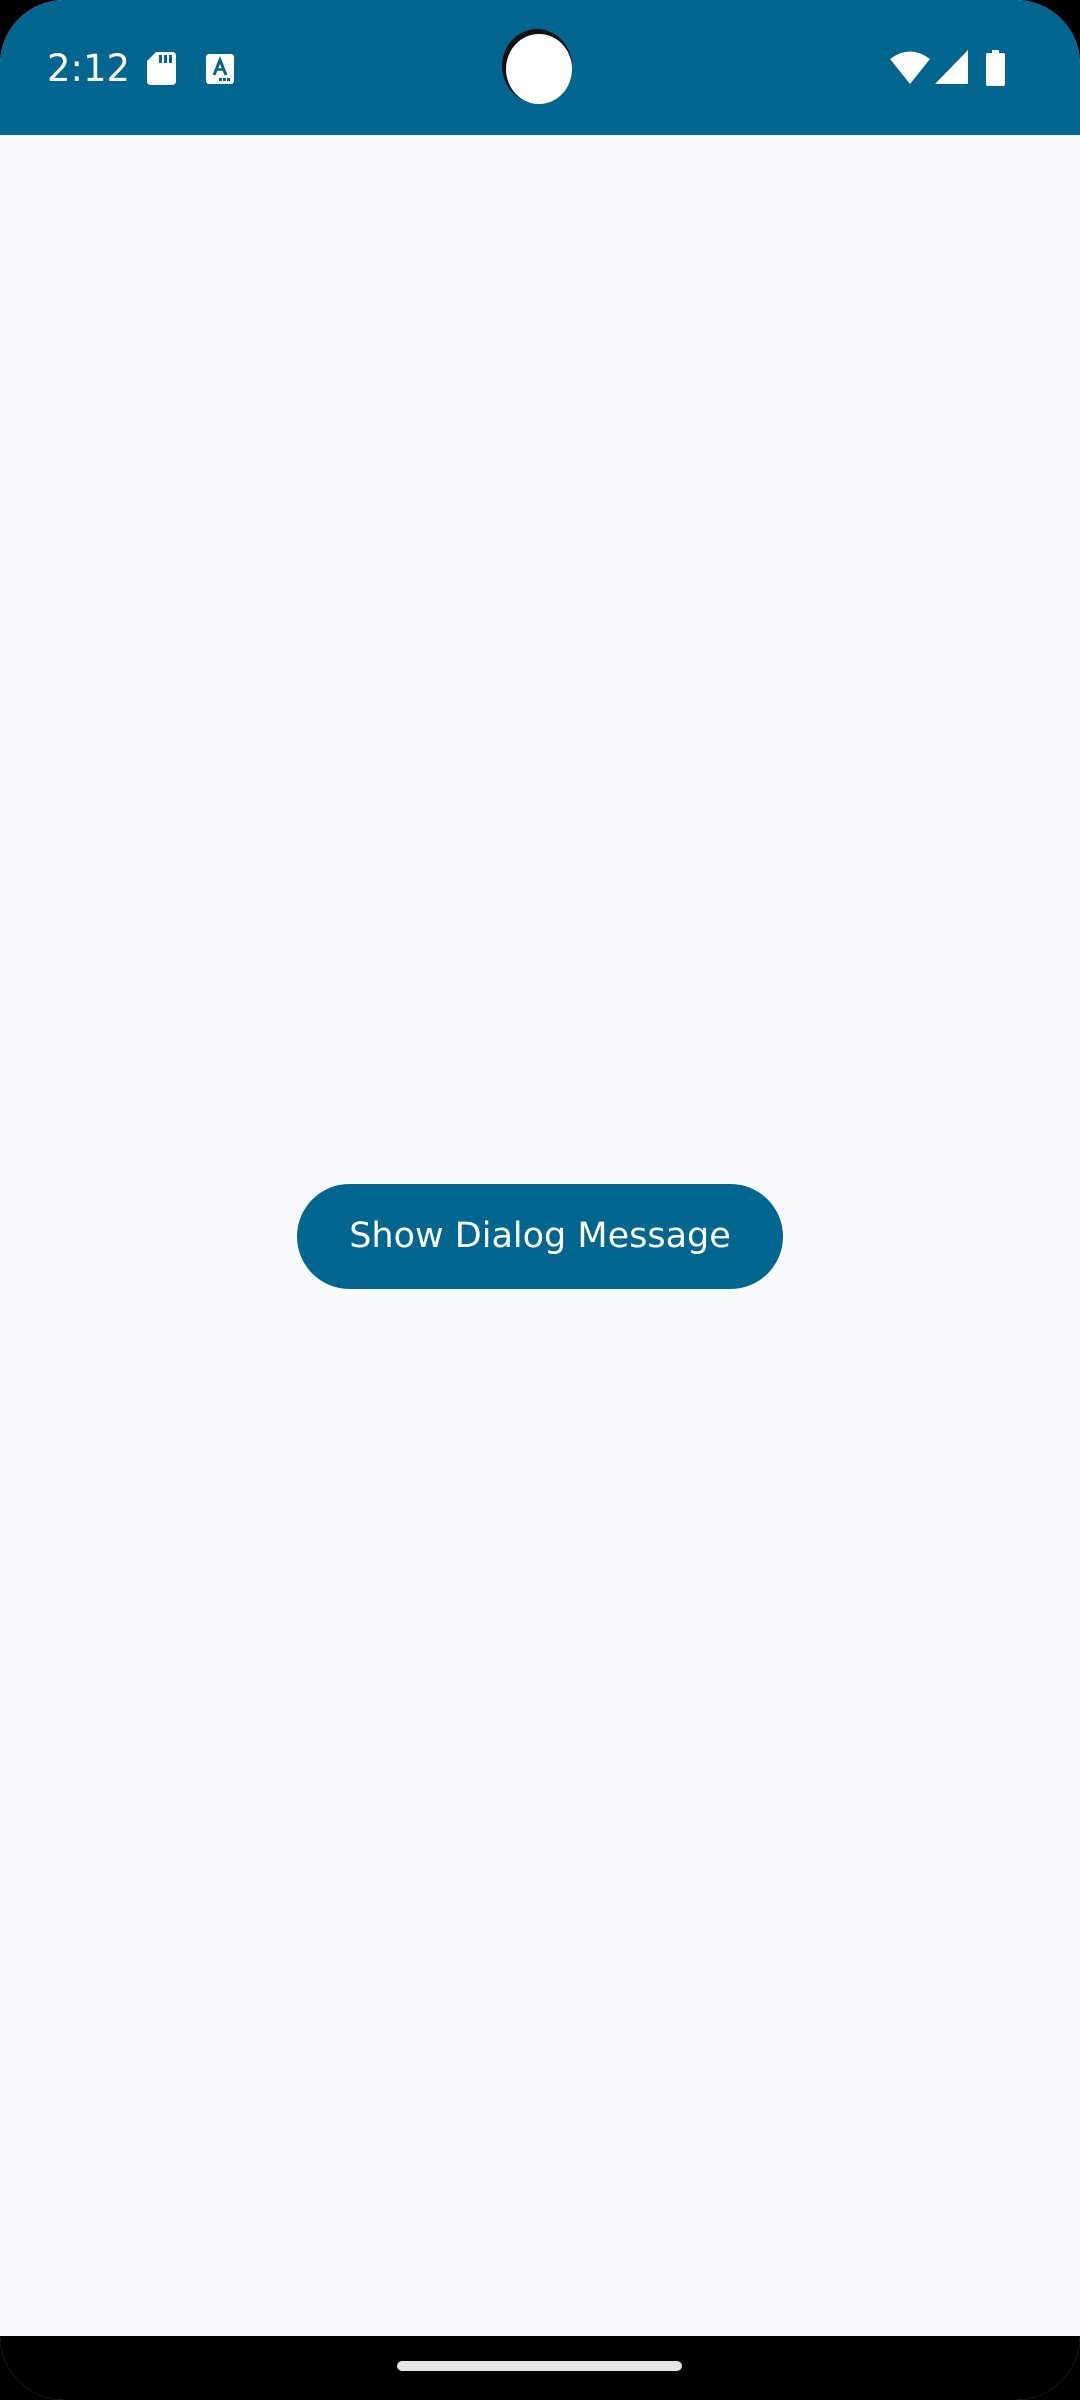  I want to click on cellular-signal-icon, so click(951, 67).